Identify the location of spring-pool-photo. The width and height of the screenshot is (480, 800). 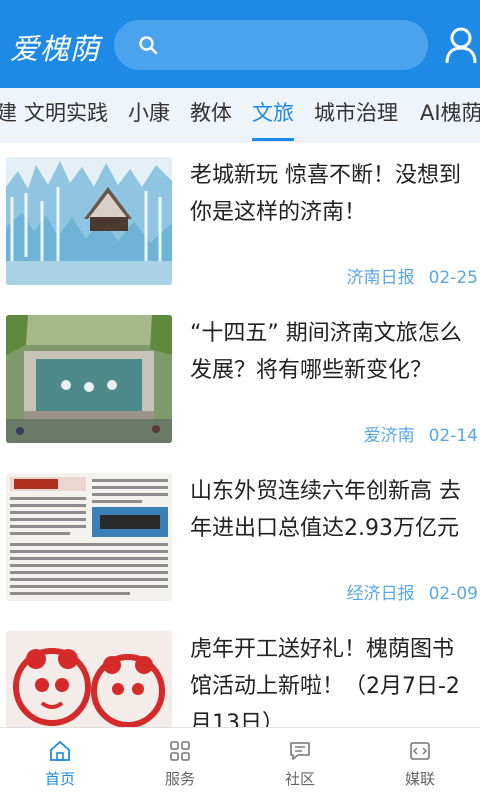
(89, 379).